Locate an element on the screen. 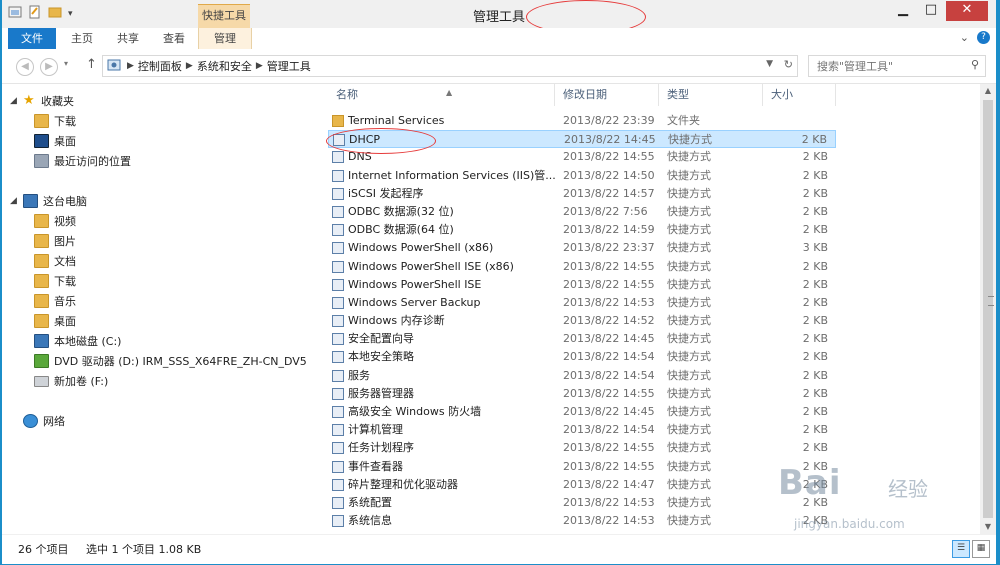  file-name: Windows Server Backup is located at coordinates (414, 302).